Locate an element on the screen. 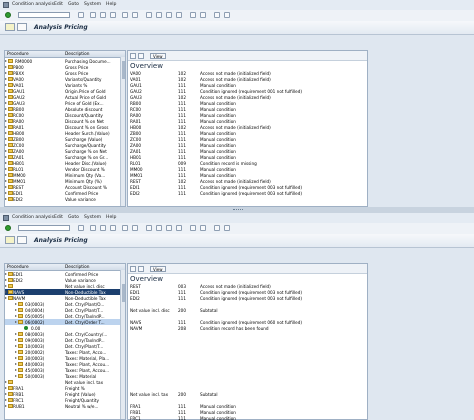 Image resolution: width=474 pixels, height=420 pixels. tree-row: EDI2 Value variance is located at coordinates (65, 199).